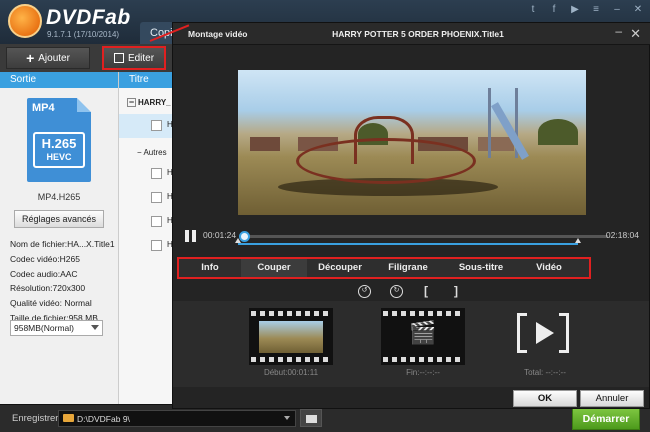 The height and width of the screenshot is (432, 650). What do you see at coordinates (68, 418) in the screenshot?
I see `folder-icon` at bounding box center [68, 418].